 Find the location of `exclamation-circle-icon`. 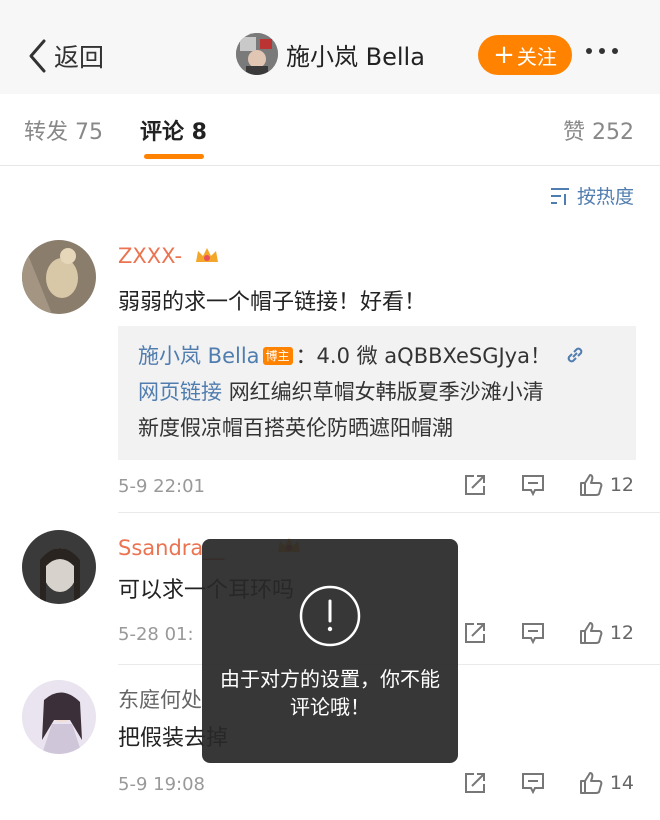

exclamation-circle-icon is located at coordinates (330, 616).